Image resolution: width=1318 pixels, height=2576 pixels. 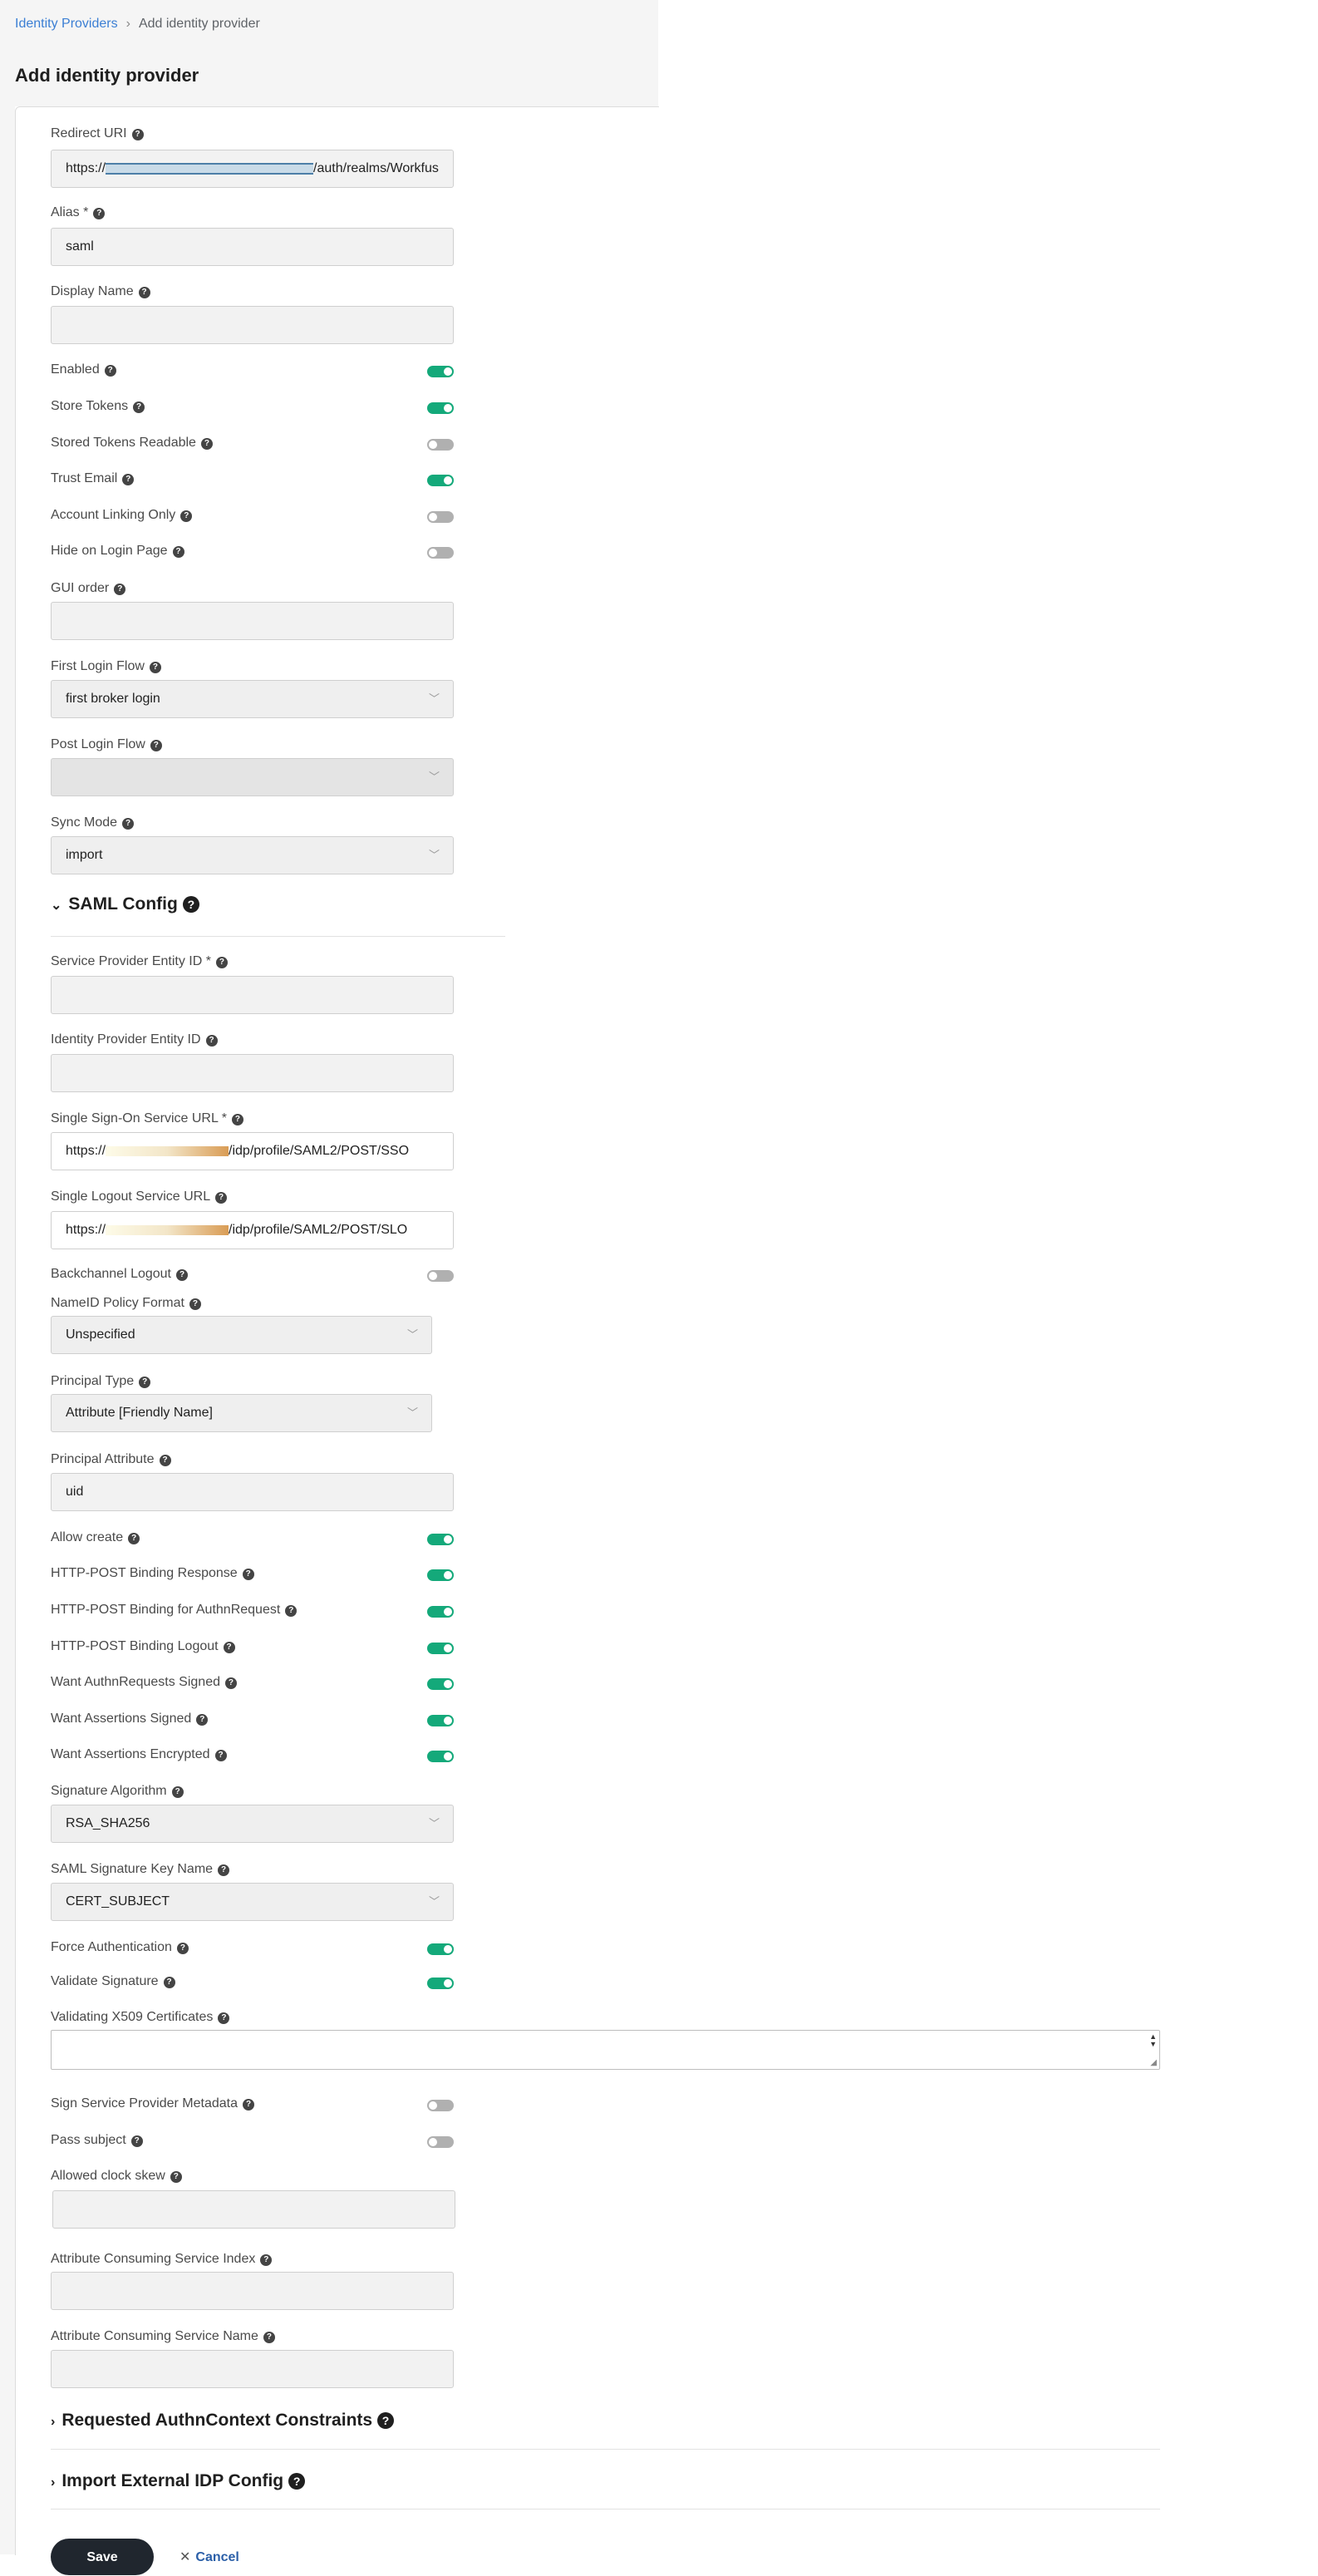 I want to click on pass-subject-label: Pass subject?, so click(x=97, y=2140).